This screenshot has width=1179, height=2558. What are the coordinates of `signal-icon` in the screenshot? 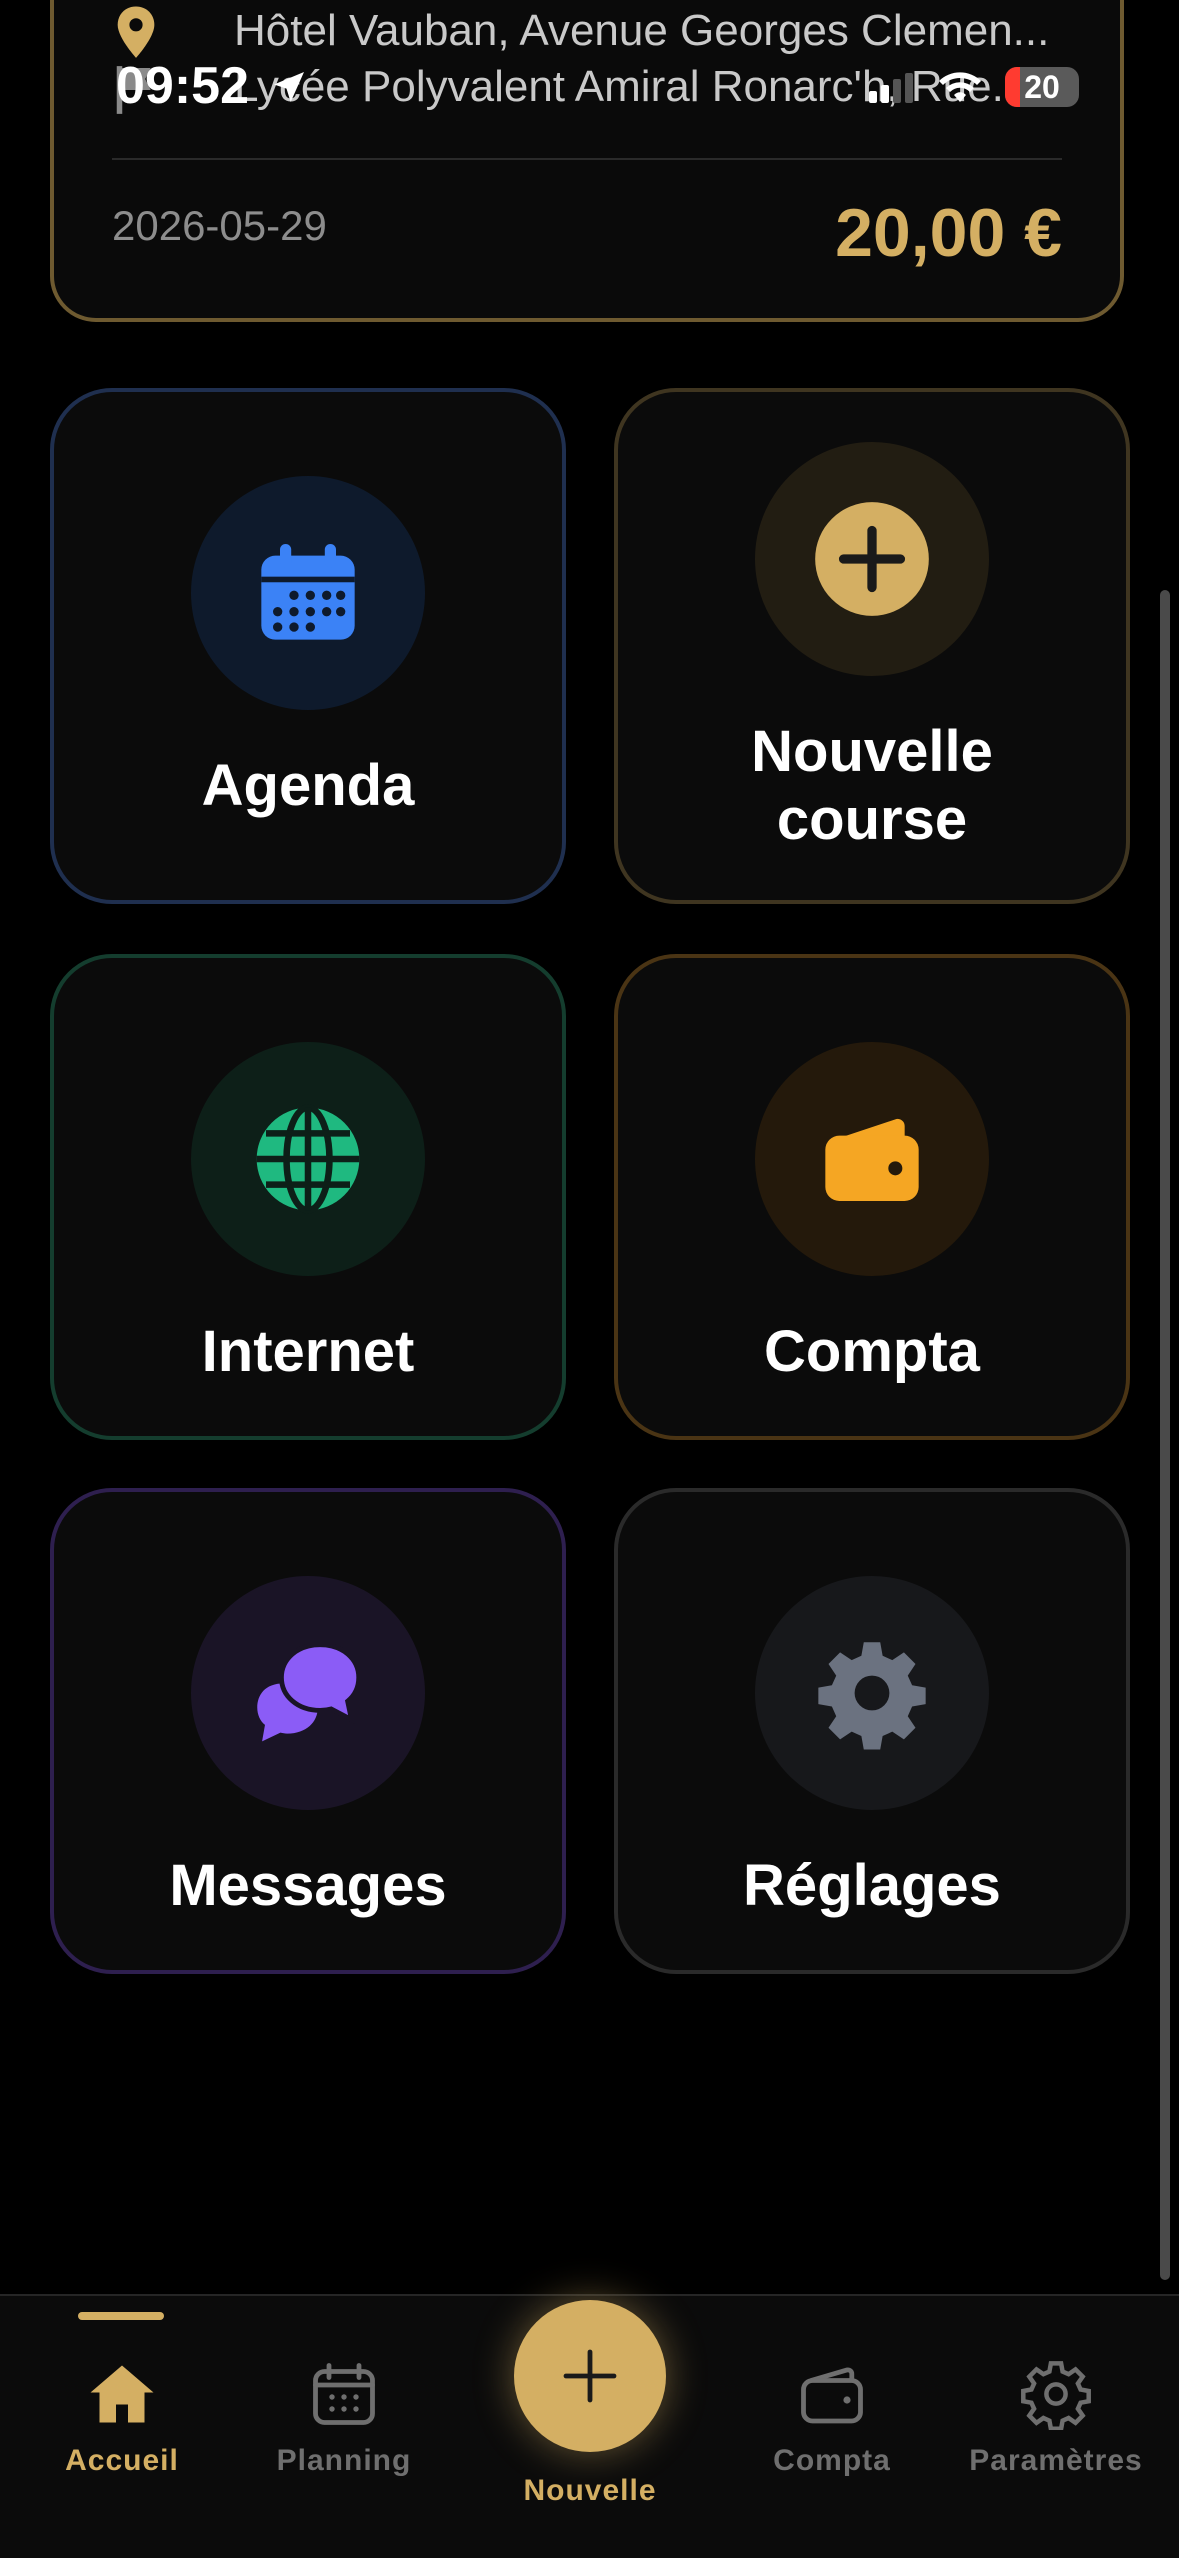 It's located at (891, 88).